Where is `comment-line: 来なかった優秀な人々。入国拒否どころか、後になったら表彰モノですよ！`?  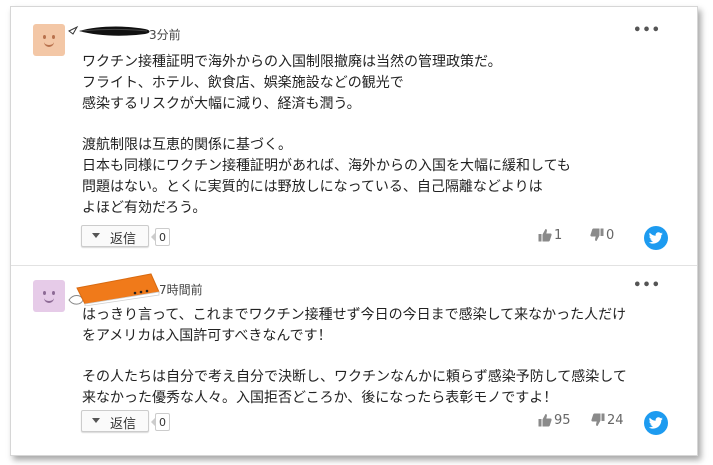 comment-line: 来なかった優秀な人々。入国拒否どころか、後になったら表彰モノですよ！ is located at coordinates (320, 398).